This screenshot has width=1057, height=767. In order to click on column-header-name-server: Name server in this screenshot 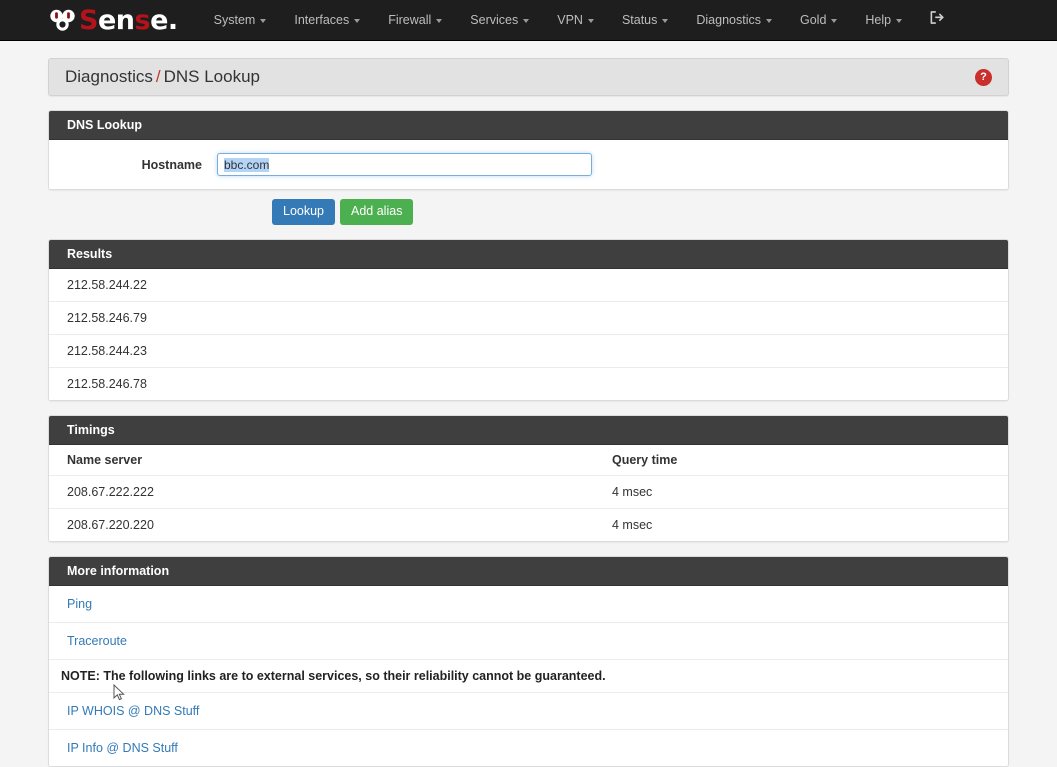, I will do `click(321, 460)`.